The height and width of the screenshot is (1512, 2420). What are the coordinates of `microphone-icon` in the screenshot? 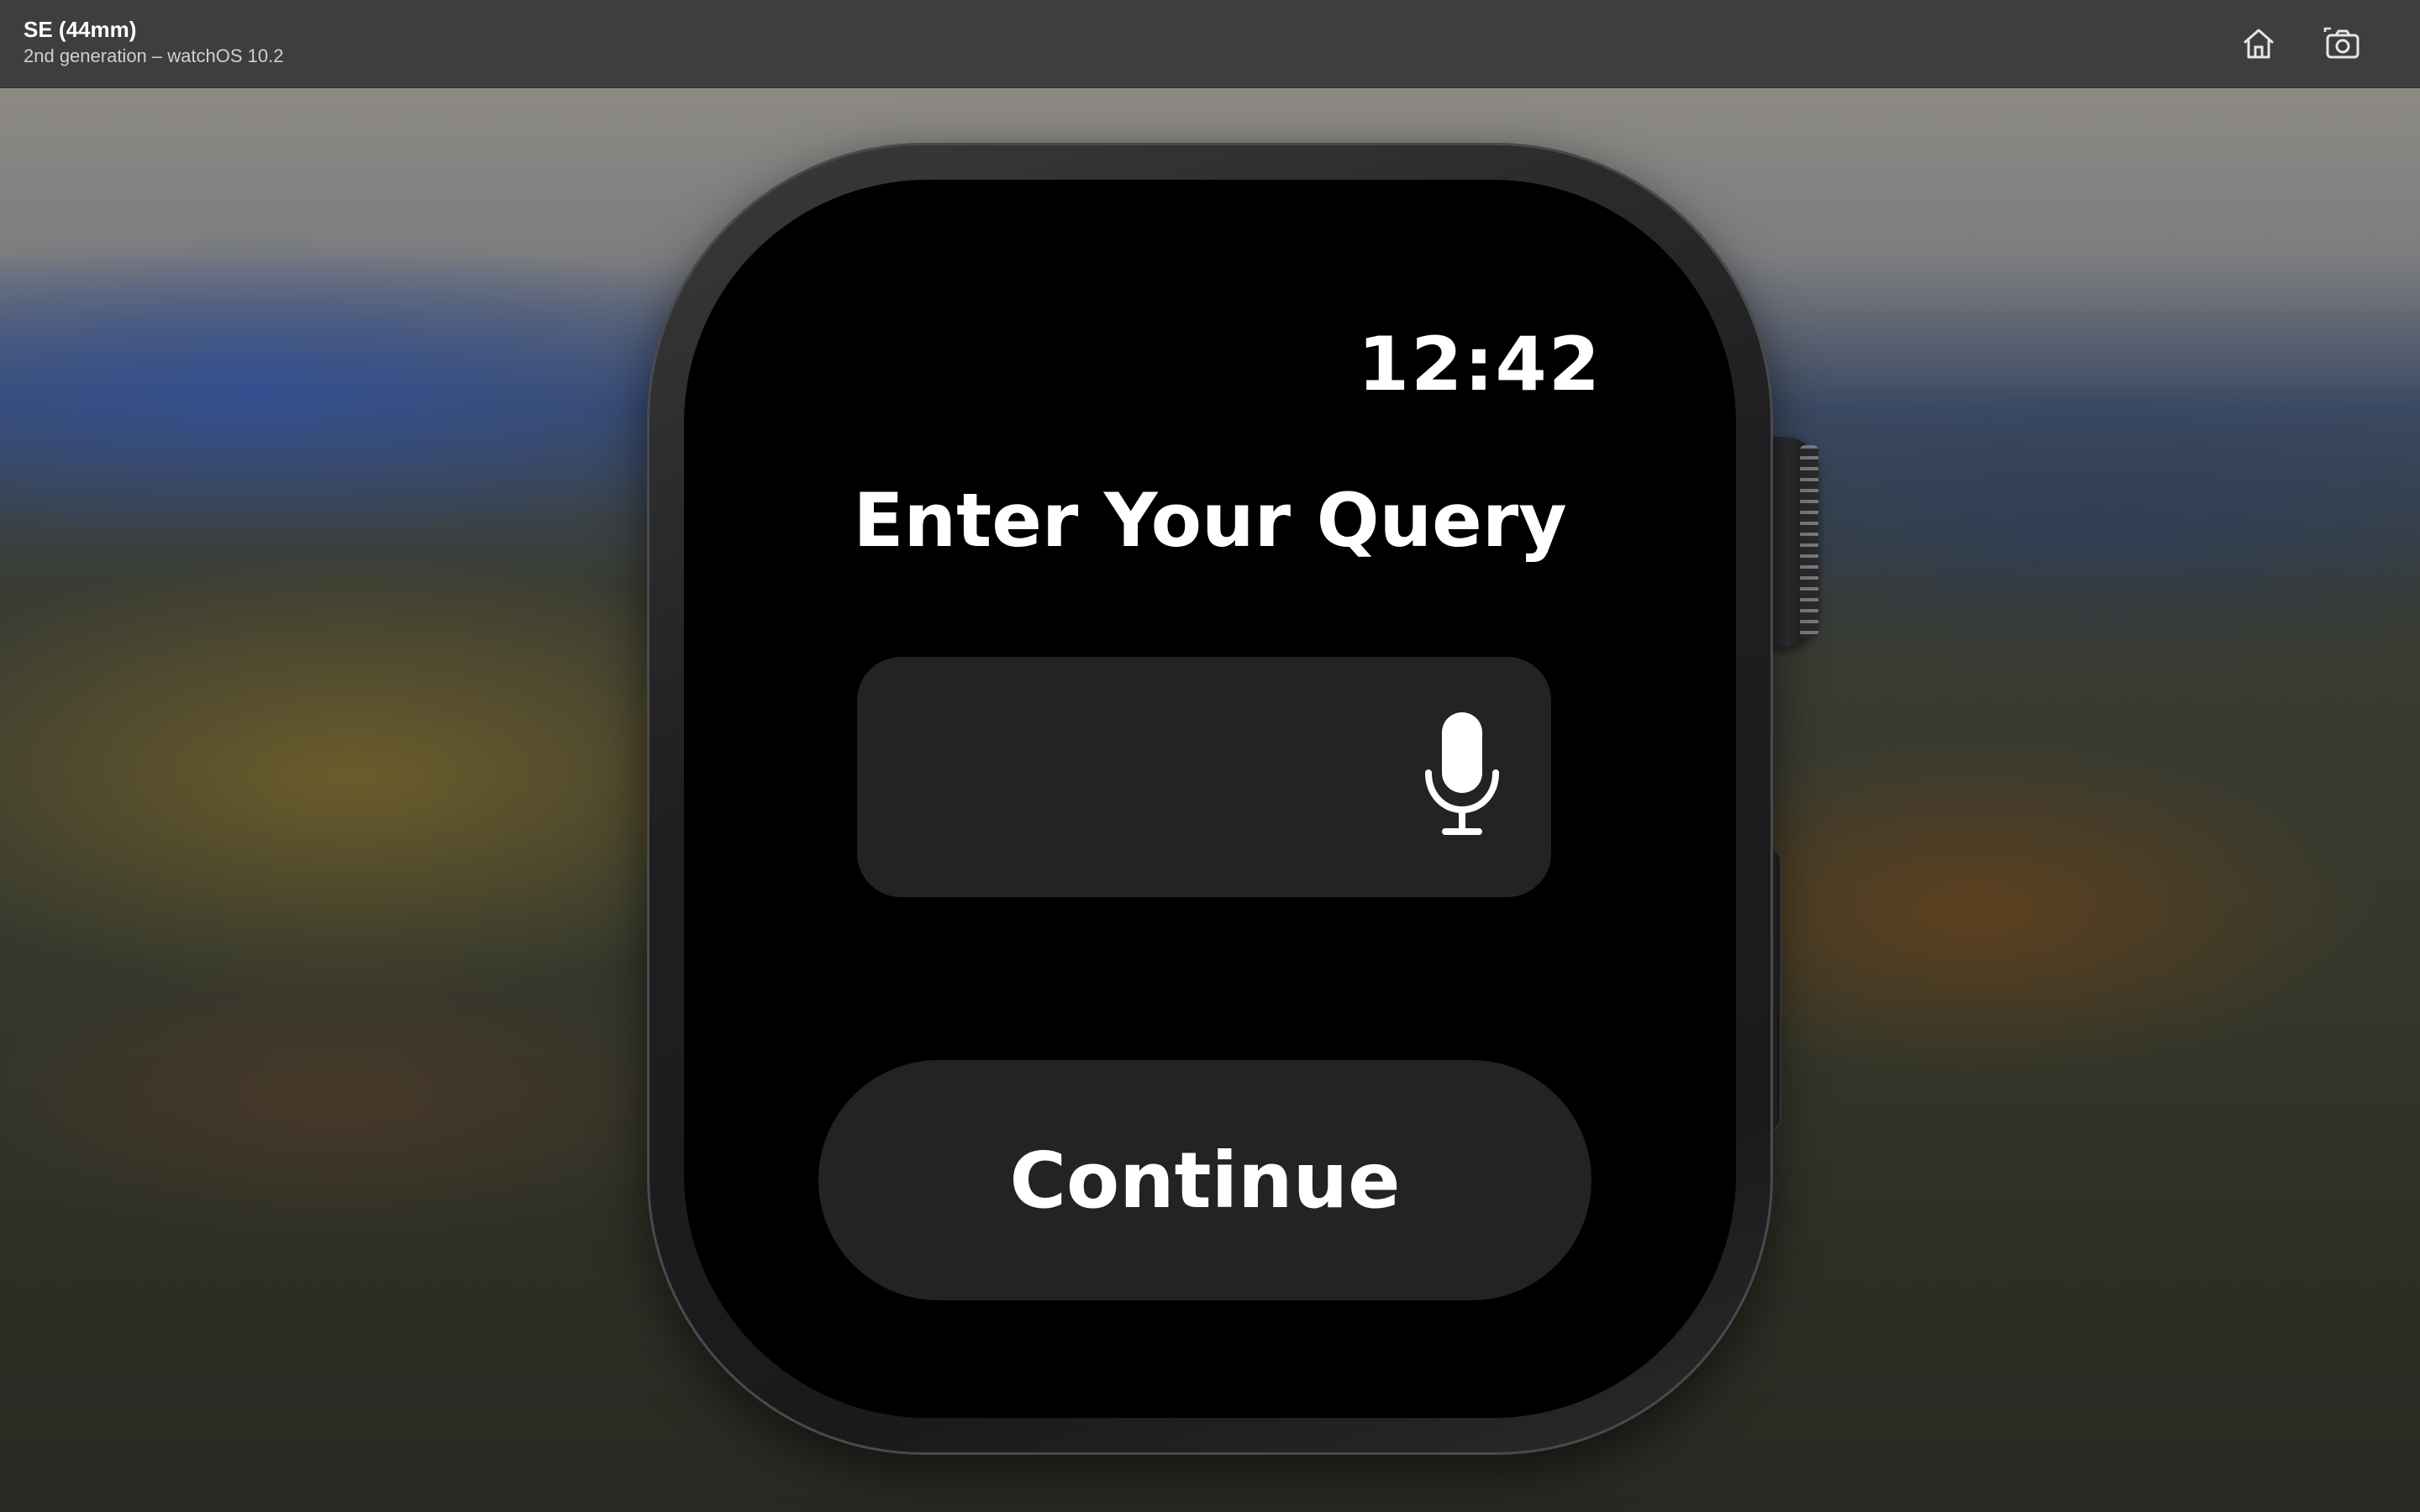 It's located at (1462, 773).